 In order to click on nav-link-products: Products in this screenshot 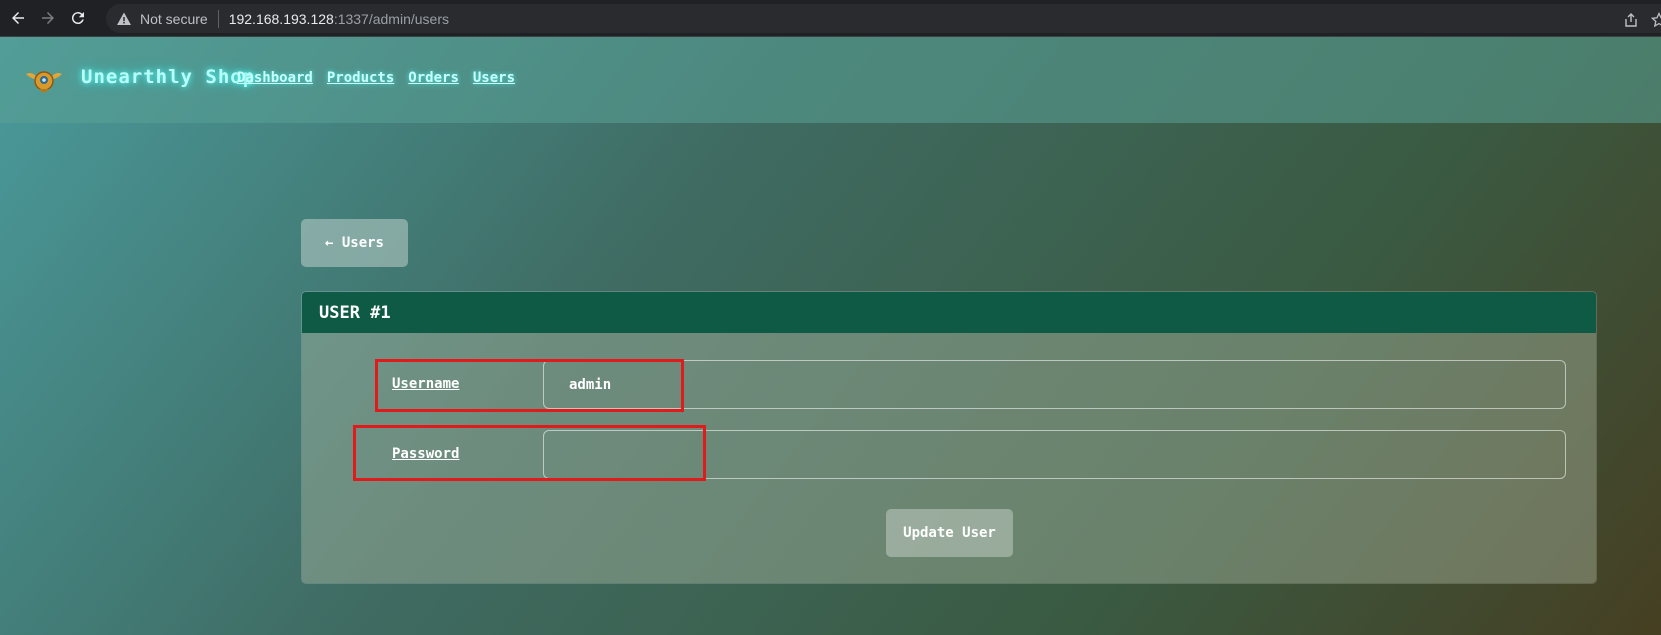, I will do `click(360, 78)`.